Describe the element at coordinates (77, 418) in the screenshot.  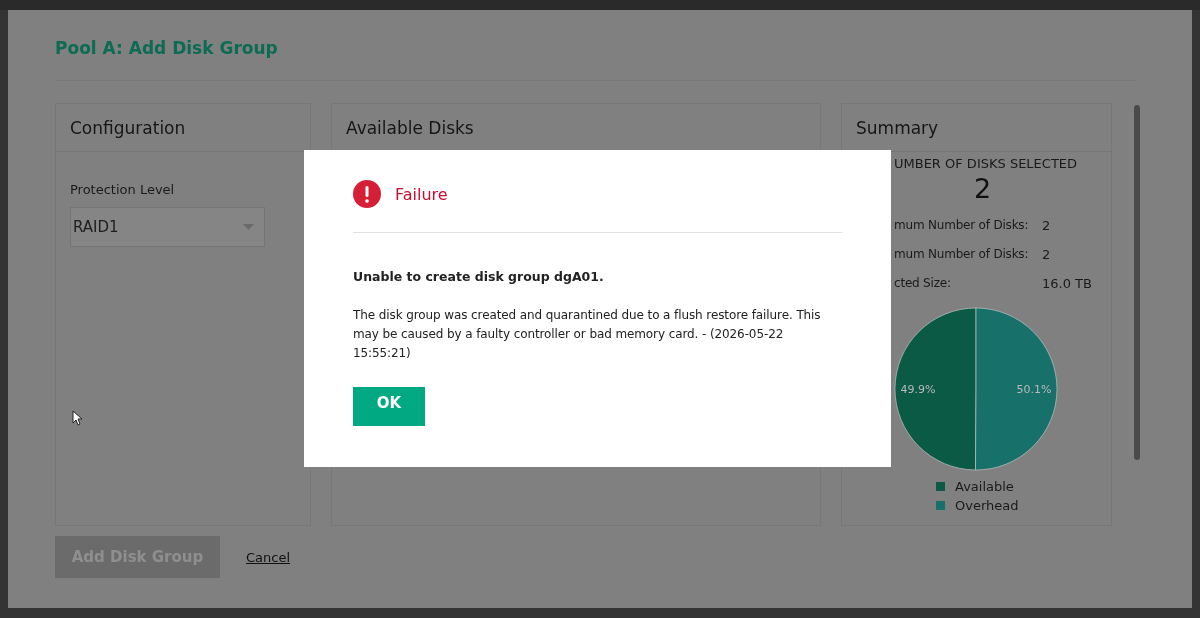
I see `pointer-icon` at that location.